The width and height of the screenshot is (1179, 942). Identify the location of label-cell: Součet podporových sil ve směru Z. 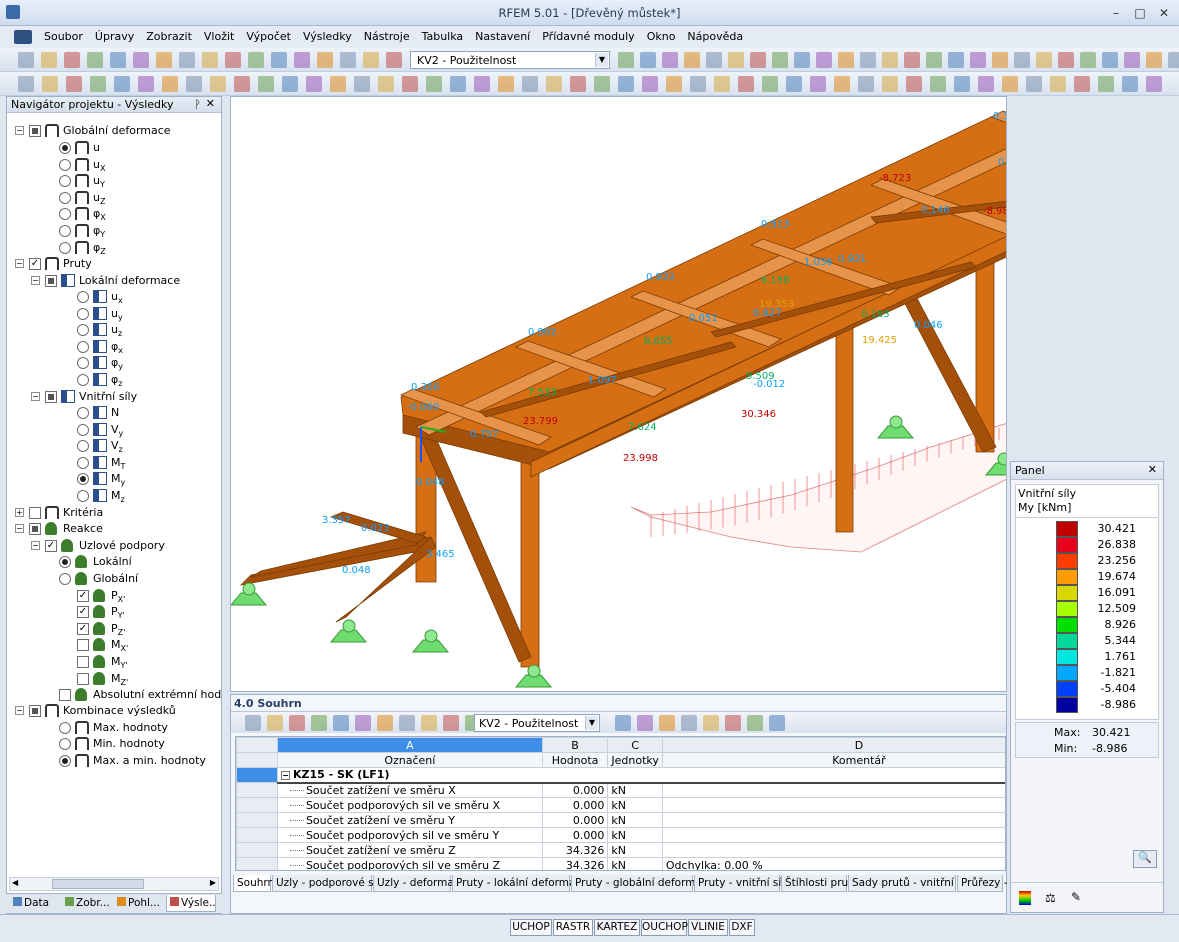
(409, 863).